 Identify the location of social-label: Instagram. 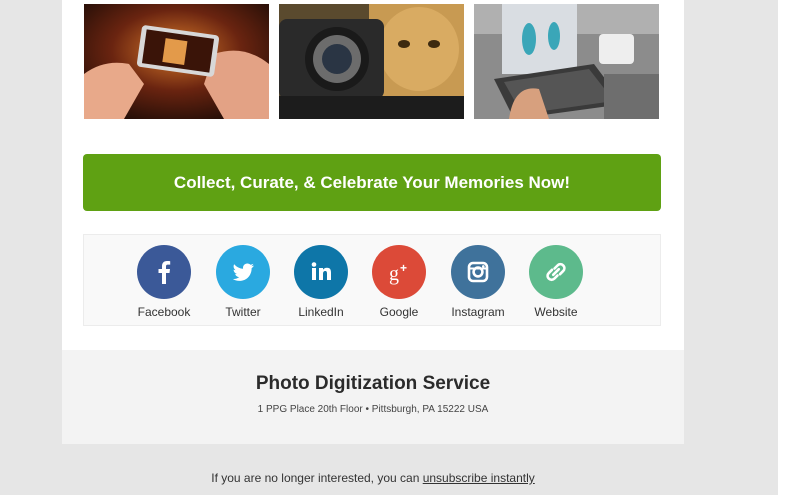
(478, 312).